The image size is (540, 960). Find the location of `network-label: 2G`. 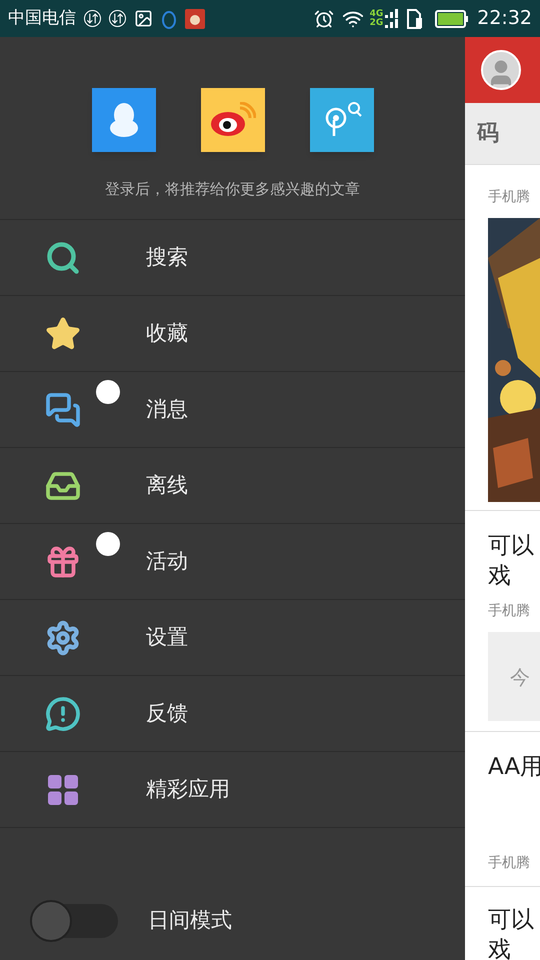

network-label: 2G is located at coordinates (377, 23).